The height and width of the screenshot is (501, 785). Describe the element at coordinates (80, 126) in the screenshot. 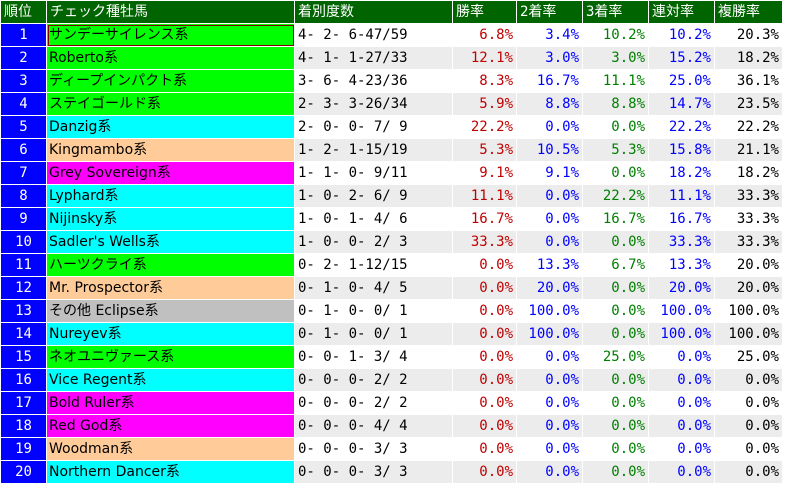

I see `sire-name-label: Danzig系` at that location.